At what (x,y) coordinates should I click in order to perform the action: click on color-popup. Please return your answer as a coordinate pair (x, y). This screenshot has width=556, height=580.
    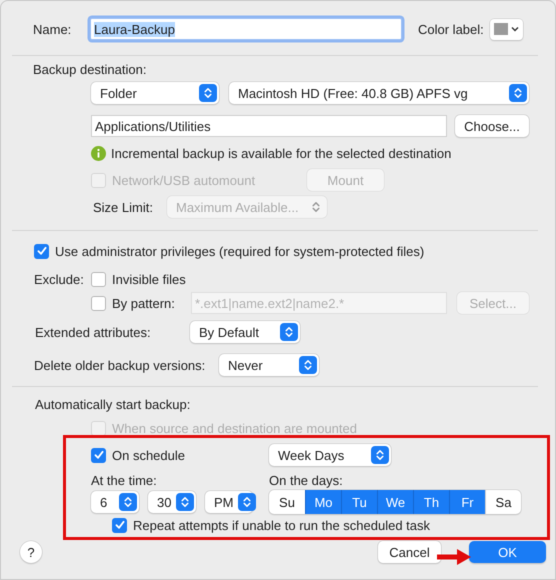
    Looking at the image, I should click on (506, 29).